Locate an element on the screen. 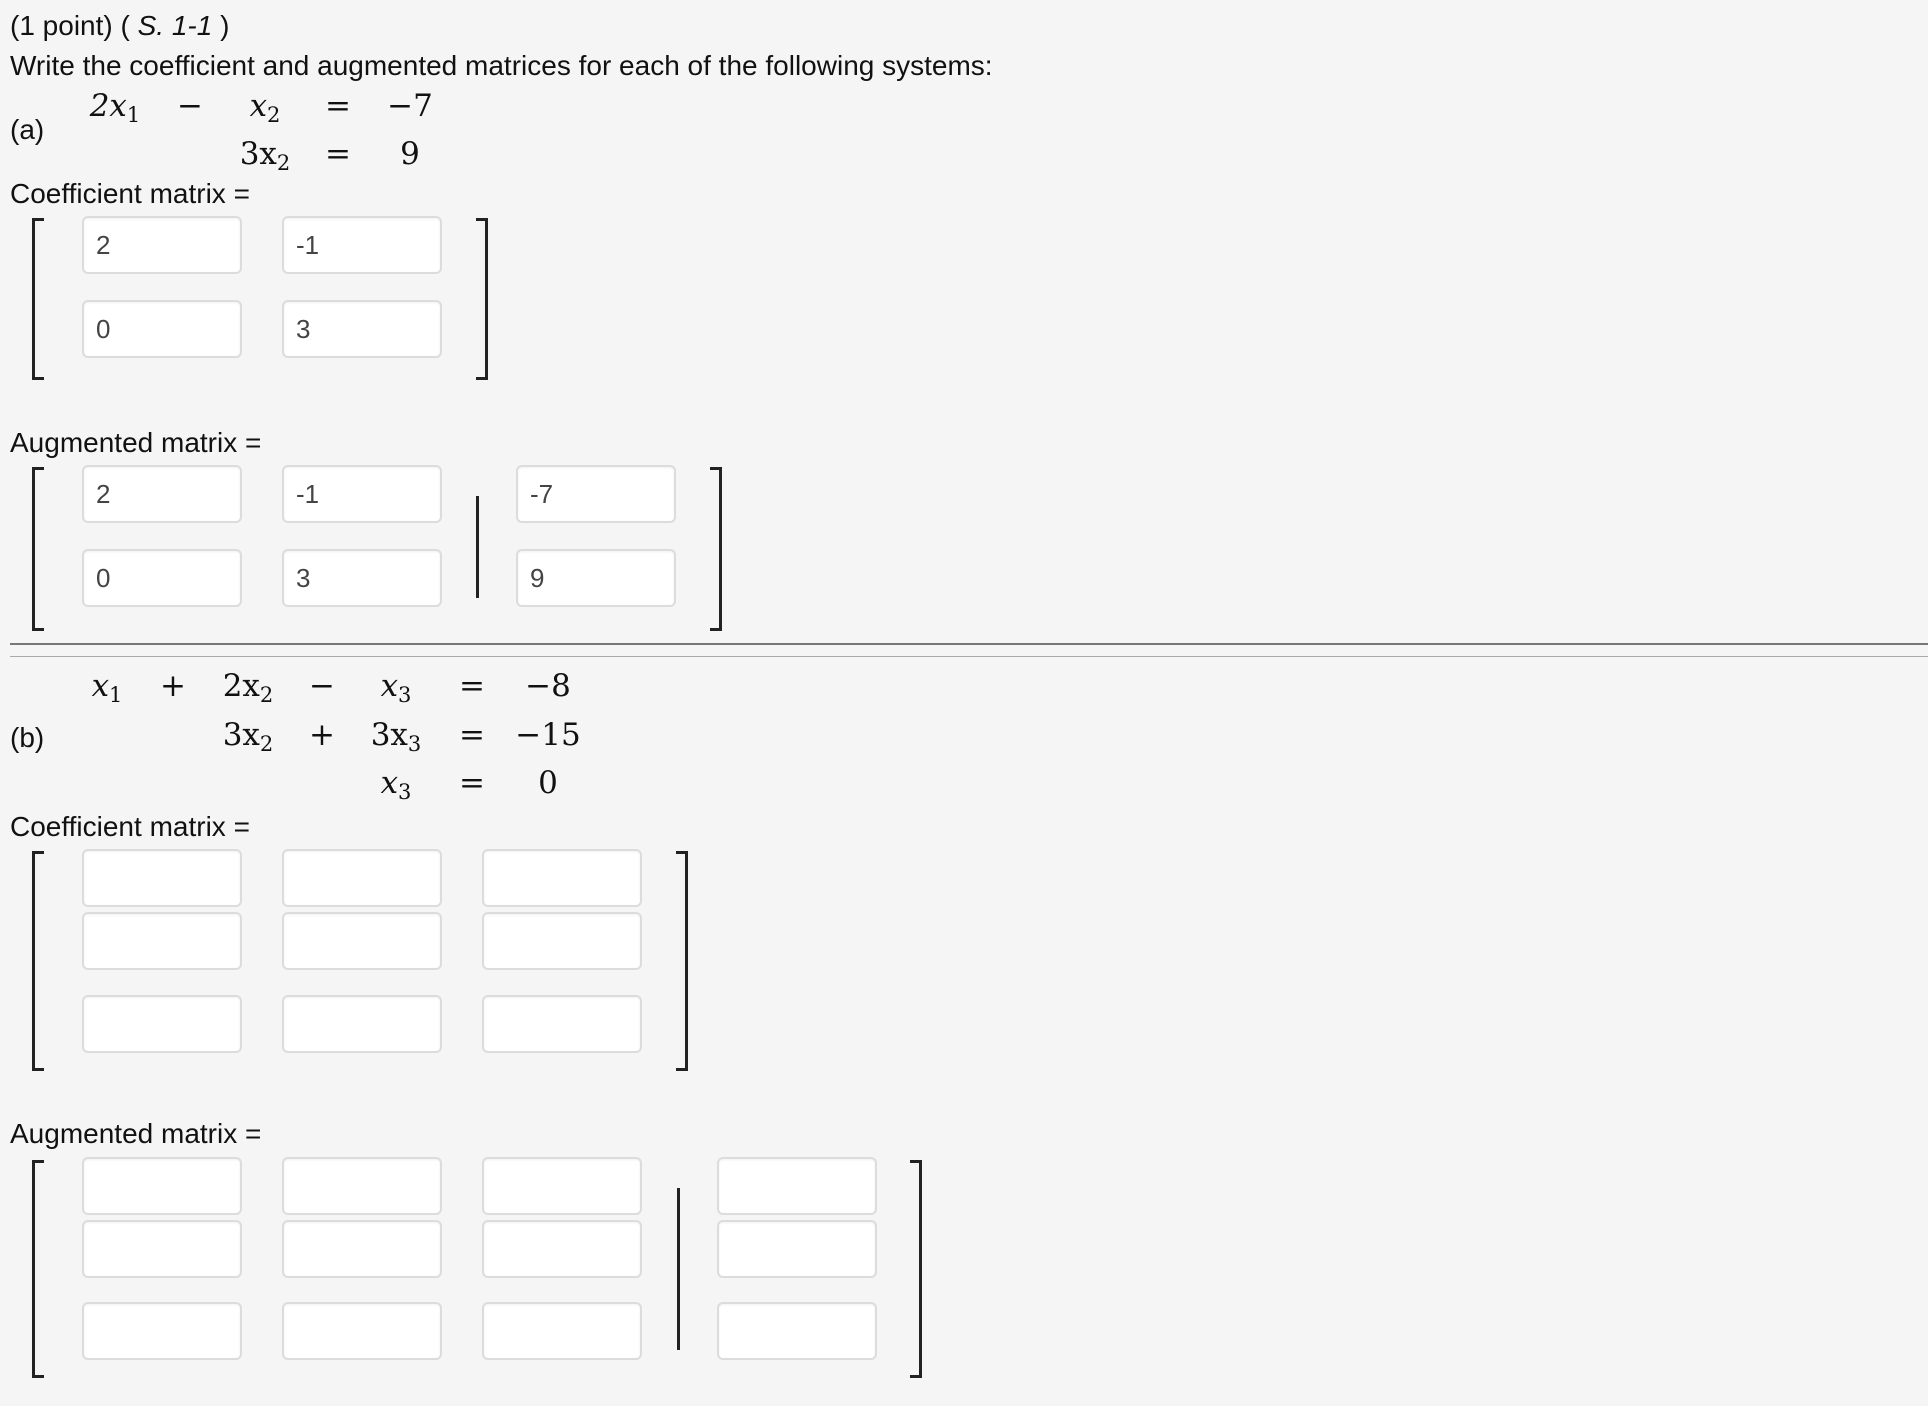 The height and width of the screenshot is (1406, 1928). section-divider is located at coordinates (969, 644).